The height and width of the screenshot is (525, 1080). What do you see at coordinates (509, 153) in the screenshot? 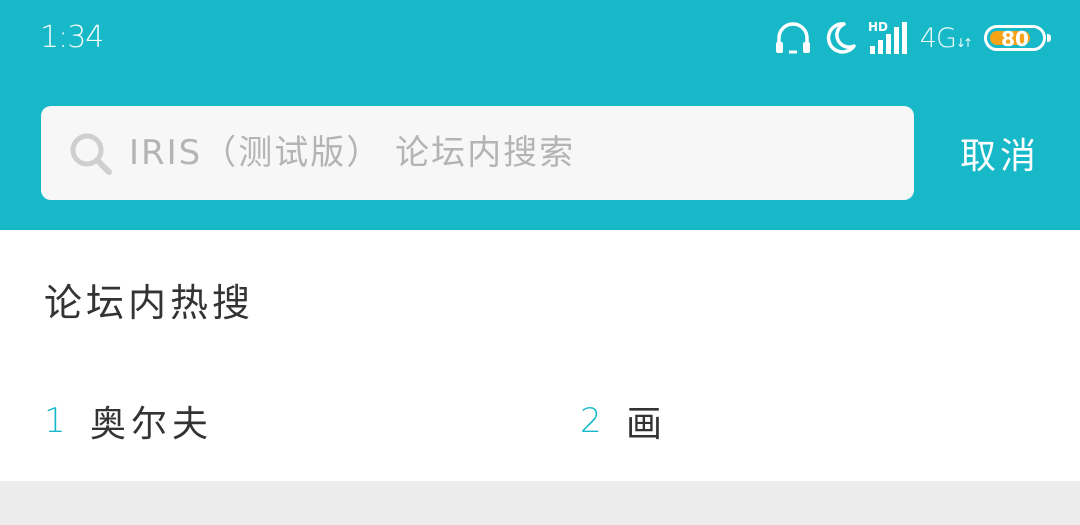
I see `search-input` at bounding box center [509, 153].